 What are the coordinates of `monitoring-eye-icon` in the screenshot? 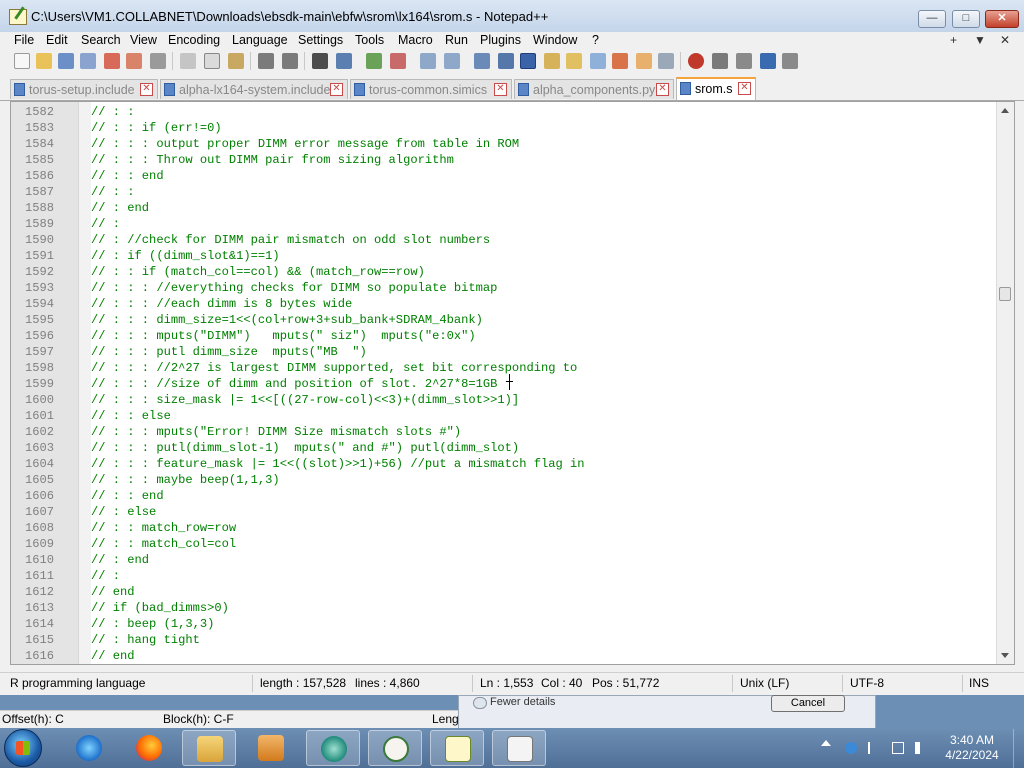 It's located at (666, 61).